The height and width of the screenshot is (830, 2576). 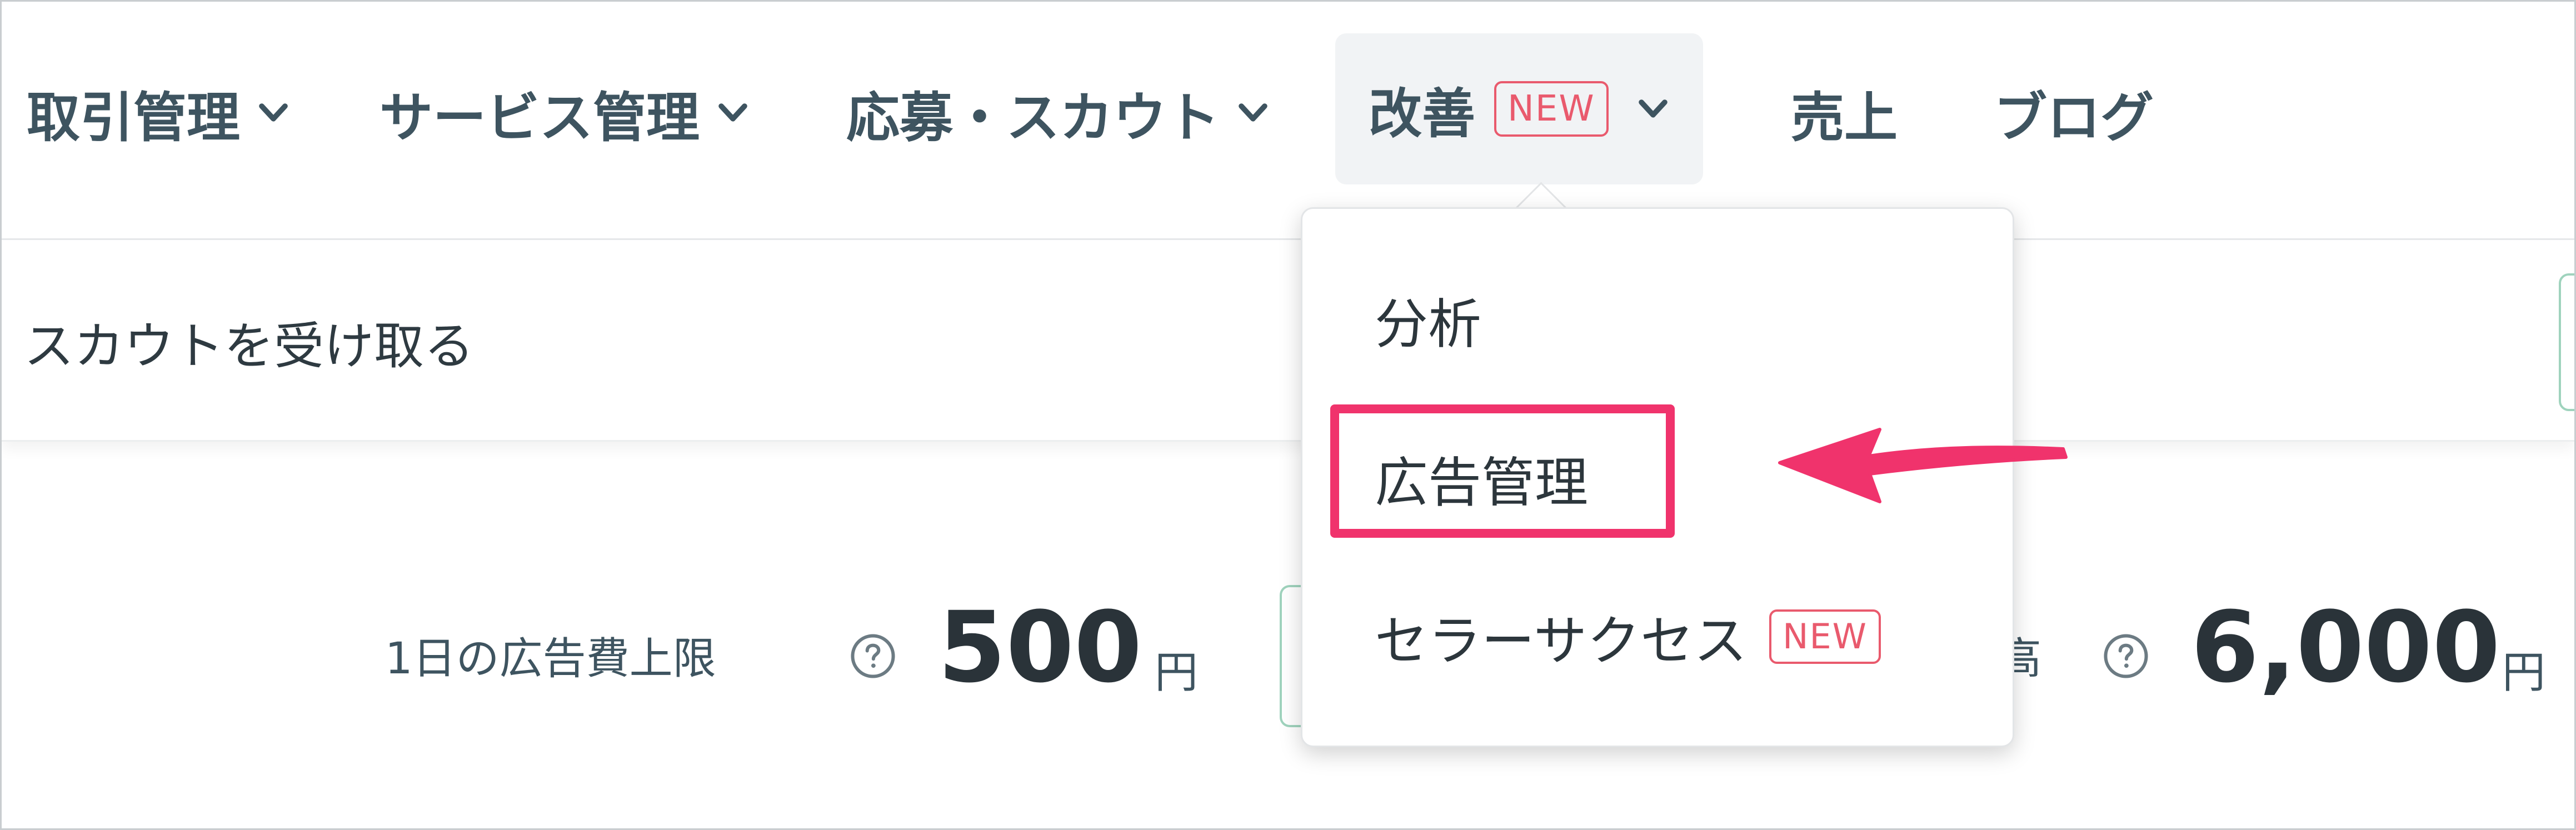 I want to click on nav-item-sales: 売上, so click(x=1844, y=113).